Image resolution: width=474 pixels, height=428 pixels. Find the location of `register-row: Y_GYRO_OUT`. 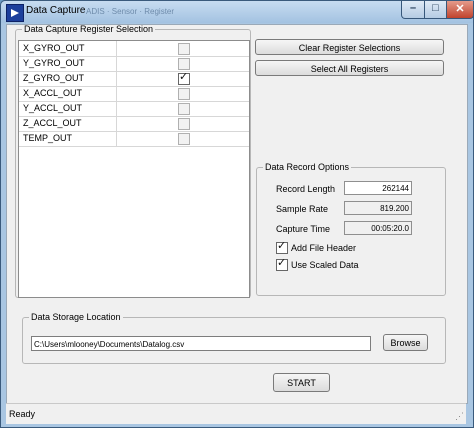

register-row: Y_GYRO_OUT is located at coordinates (134, 64).